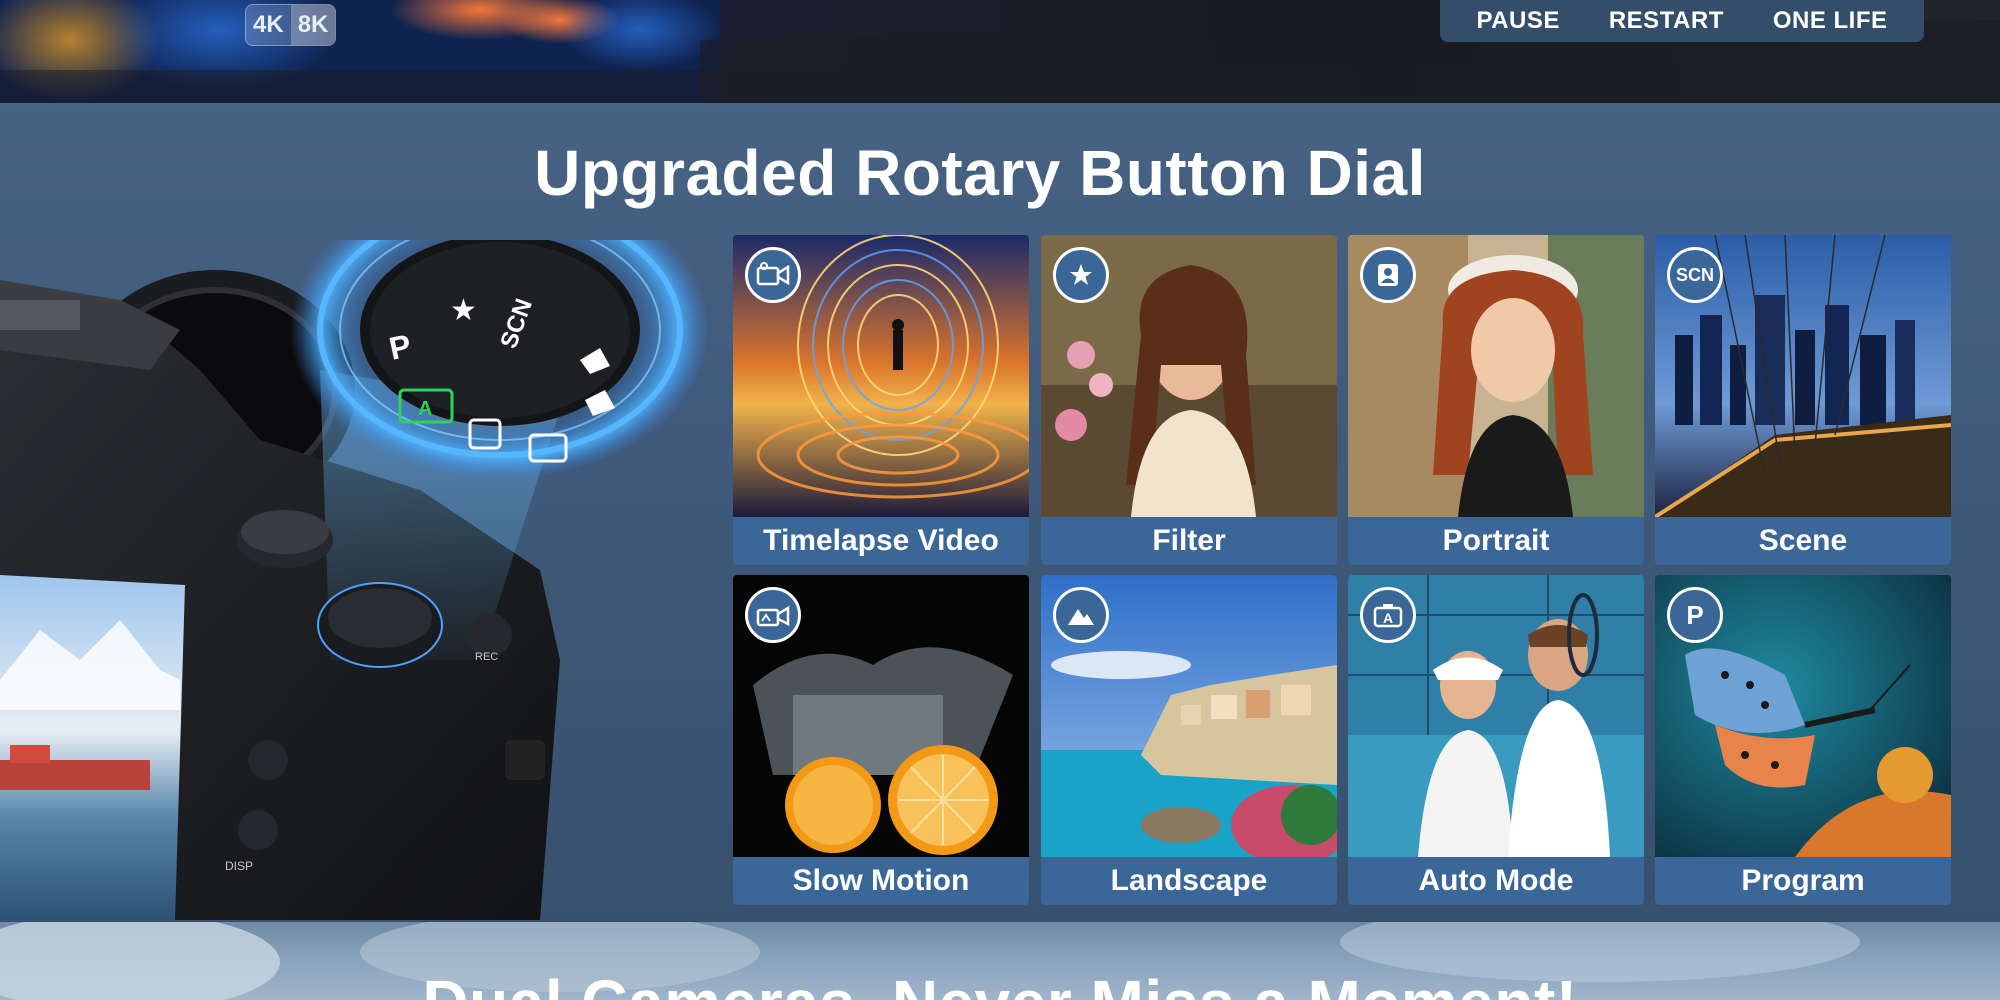 This screenshot has width=2000, height=1000. What do you see at coordinates (486, 657) in the screenshot?
I see `rec-label: REC` at bounding box center [486, 657].